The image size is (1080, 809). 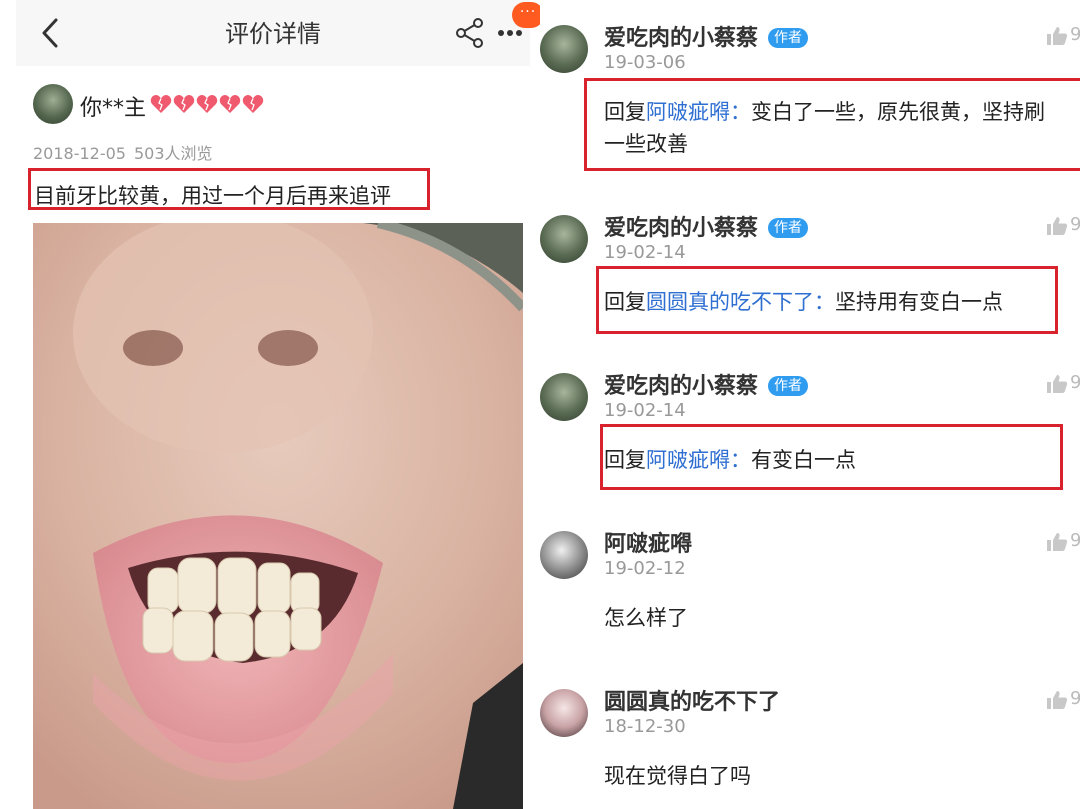 I want to click on reviewer-name: 你**主, so click(x=113, y=106).